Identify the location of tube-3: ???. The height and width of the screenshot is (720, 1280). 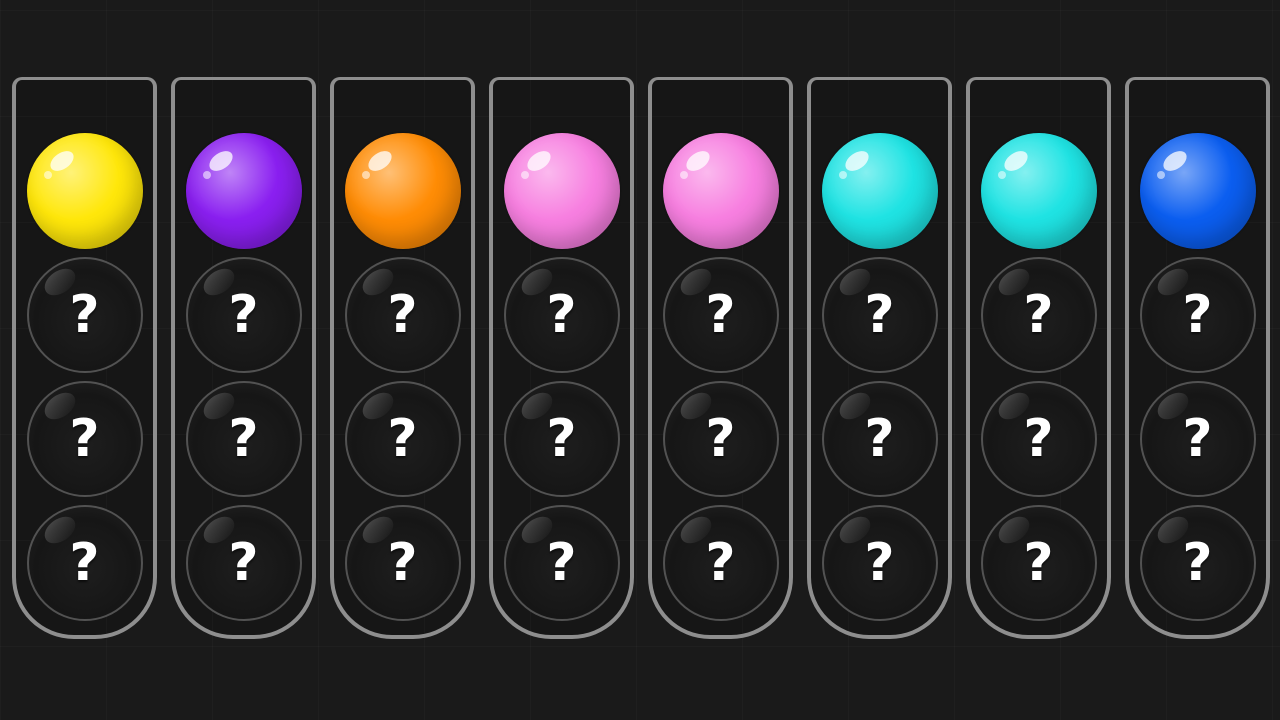
(402, 358).